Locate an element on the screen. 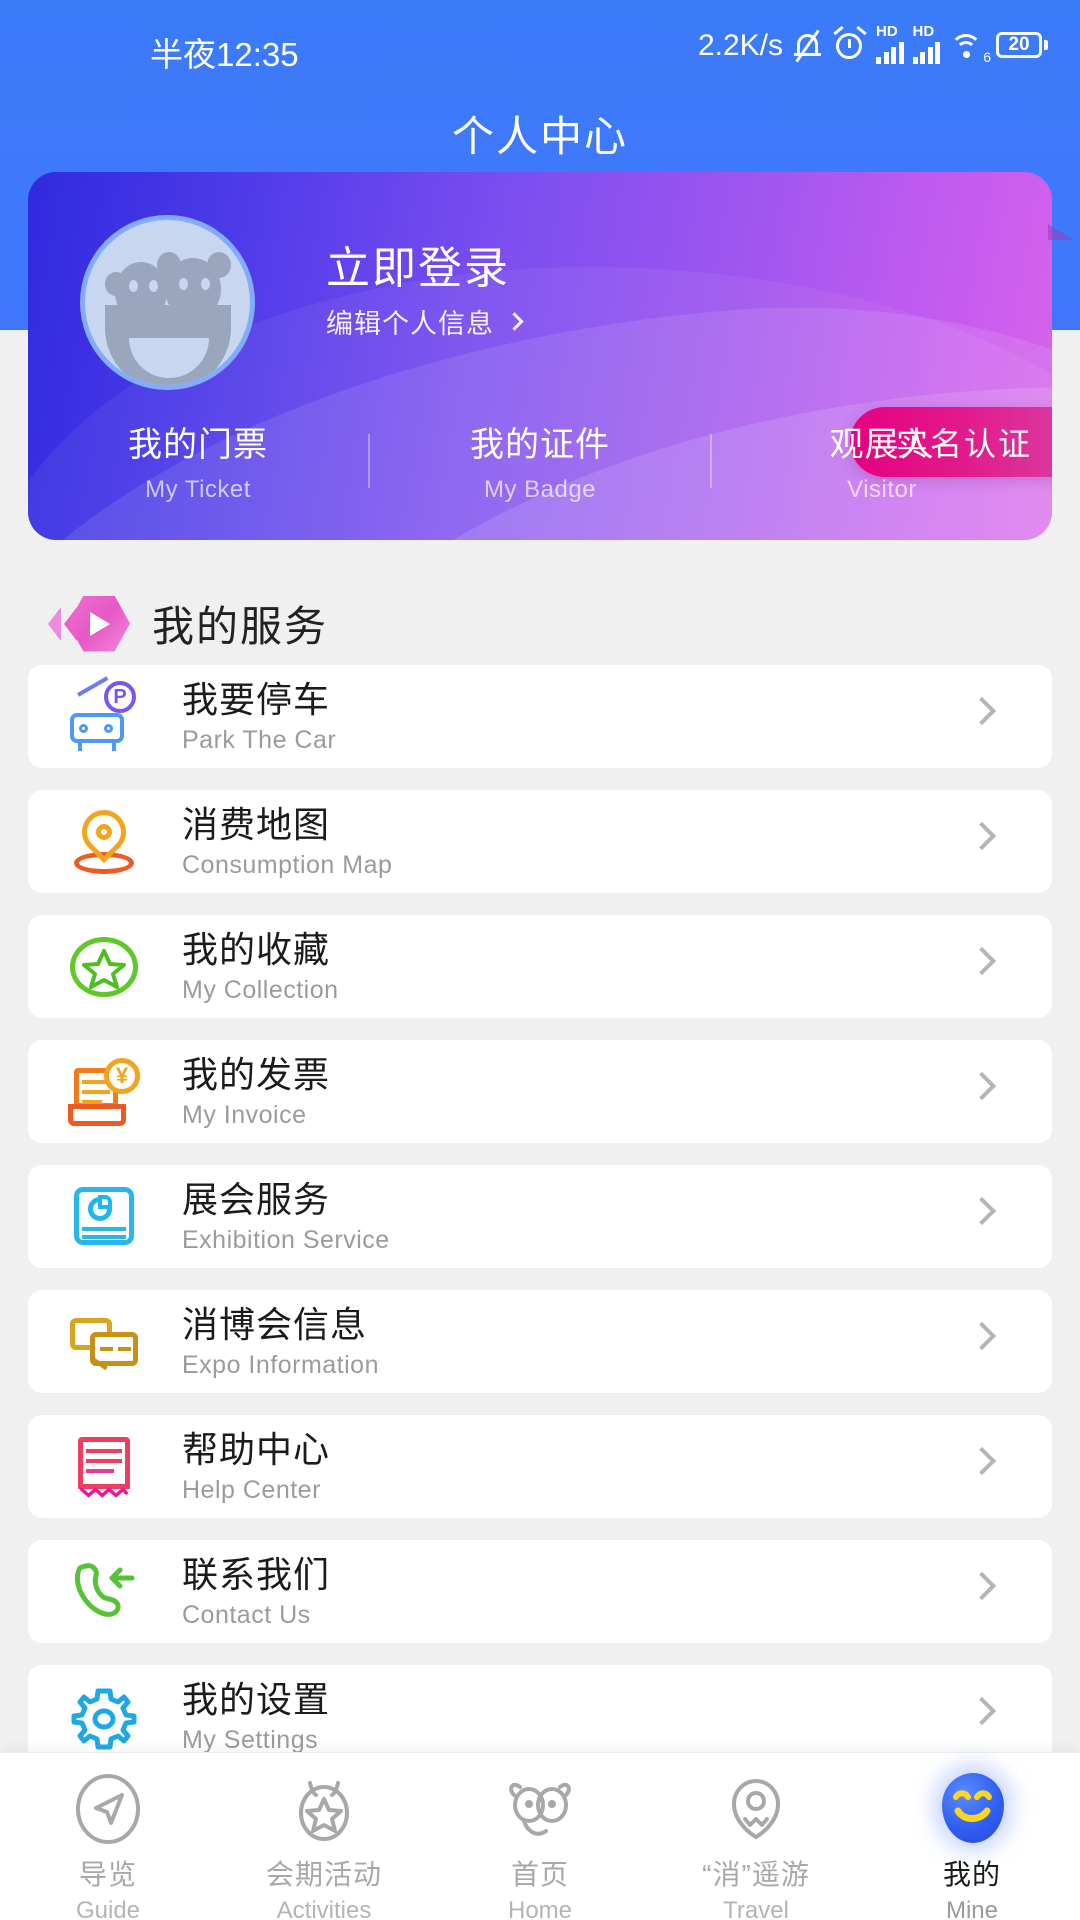 This screenshot has height=1920, width=1080. nav-label-cn: “消”遥游 is located at coordinates (756, 1874).